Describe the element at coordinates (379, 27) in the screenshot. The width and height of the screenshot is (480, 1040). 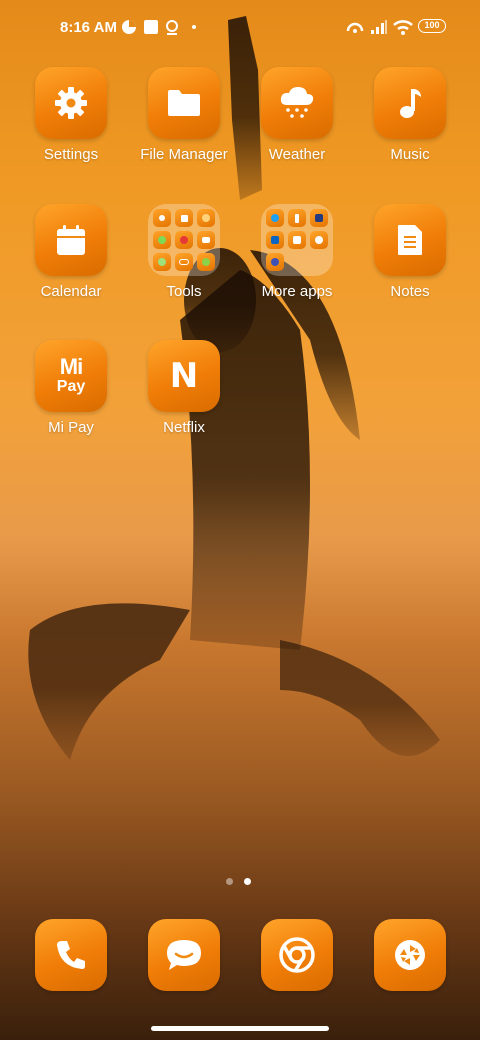
I see `signal-icon` at that location.